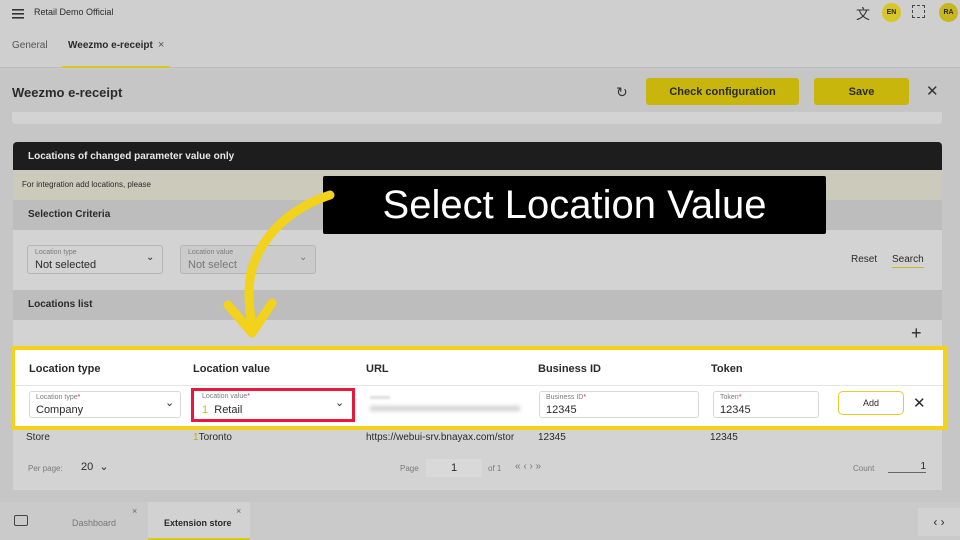  What do you see at coordinates (440, 437) in the screenshot?
I see `row-url: https://webui-srv.bnayax.com/stor` at bounding box center [440, 437].